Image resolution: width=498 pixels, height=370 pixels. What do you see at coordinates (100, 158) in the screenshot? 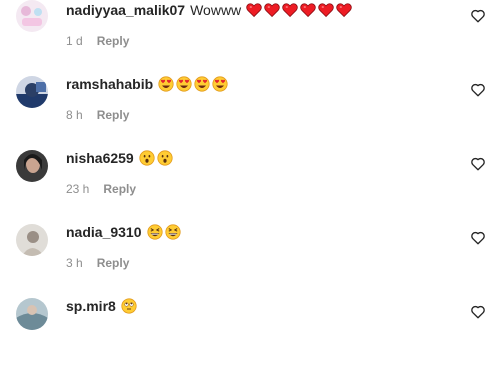
I see `username: nisha6259` at bounding box center [100, 158].